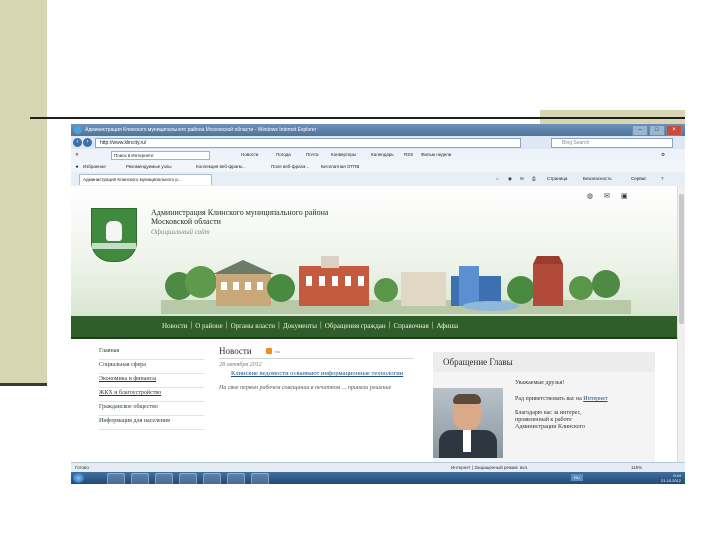 This screenshot has height=540, width=720. Describe the element at coordinates (308, 143) in the screenshot. I see `url-input: http://www.klincity.ru/` at that location.